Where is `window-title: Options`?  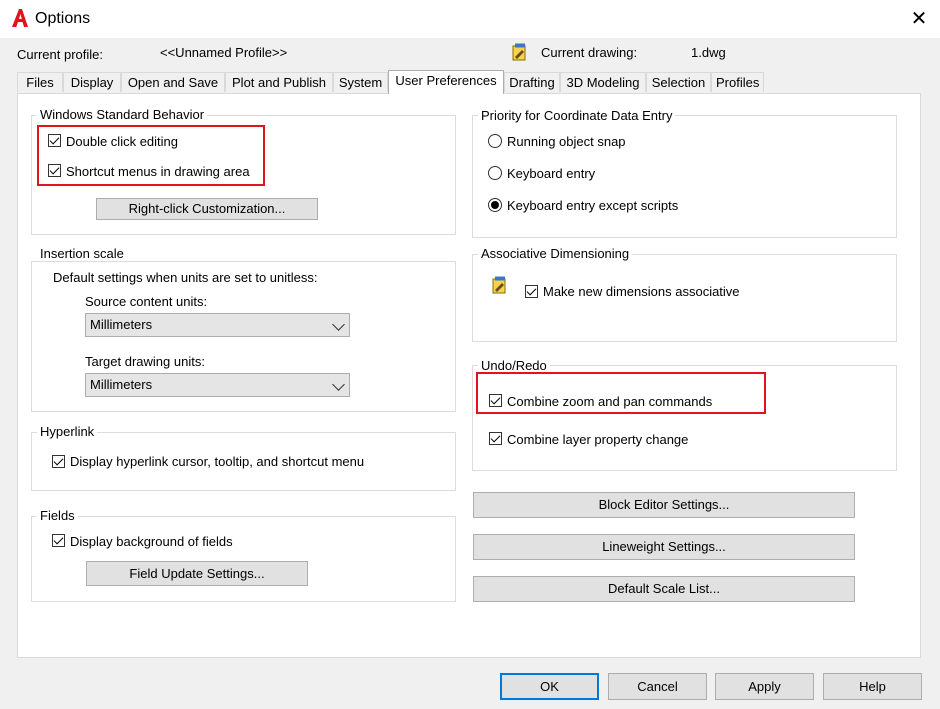 window-title: Options is located at coordinates (63, 18).